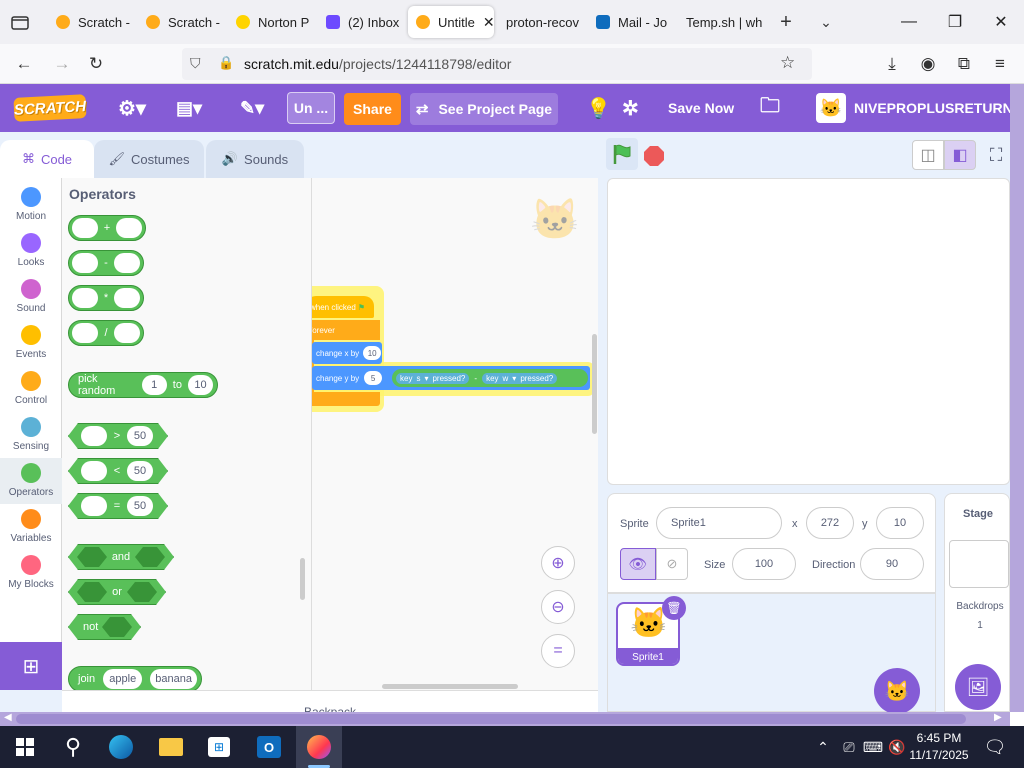 The image size is (1024, 768). I want to click on not-input, so click(117, 627).